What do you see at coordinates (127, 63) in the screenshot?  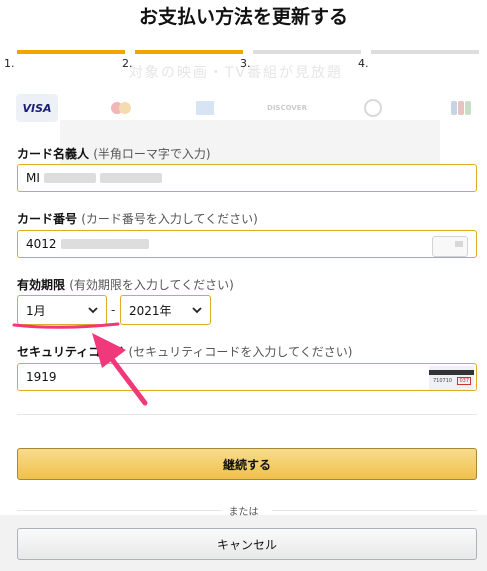 I see `step-number-2: 2.` at bounding box center [127, 63].